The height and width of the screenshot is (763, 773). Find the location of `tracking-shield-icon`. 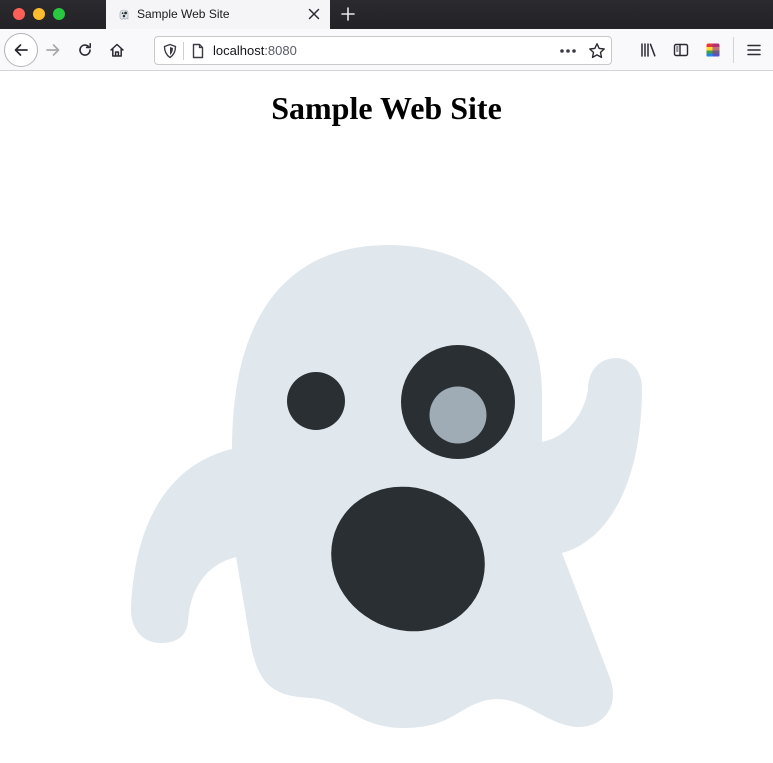

tracking-shield-icon is located at coordinates (170, 51).